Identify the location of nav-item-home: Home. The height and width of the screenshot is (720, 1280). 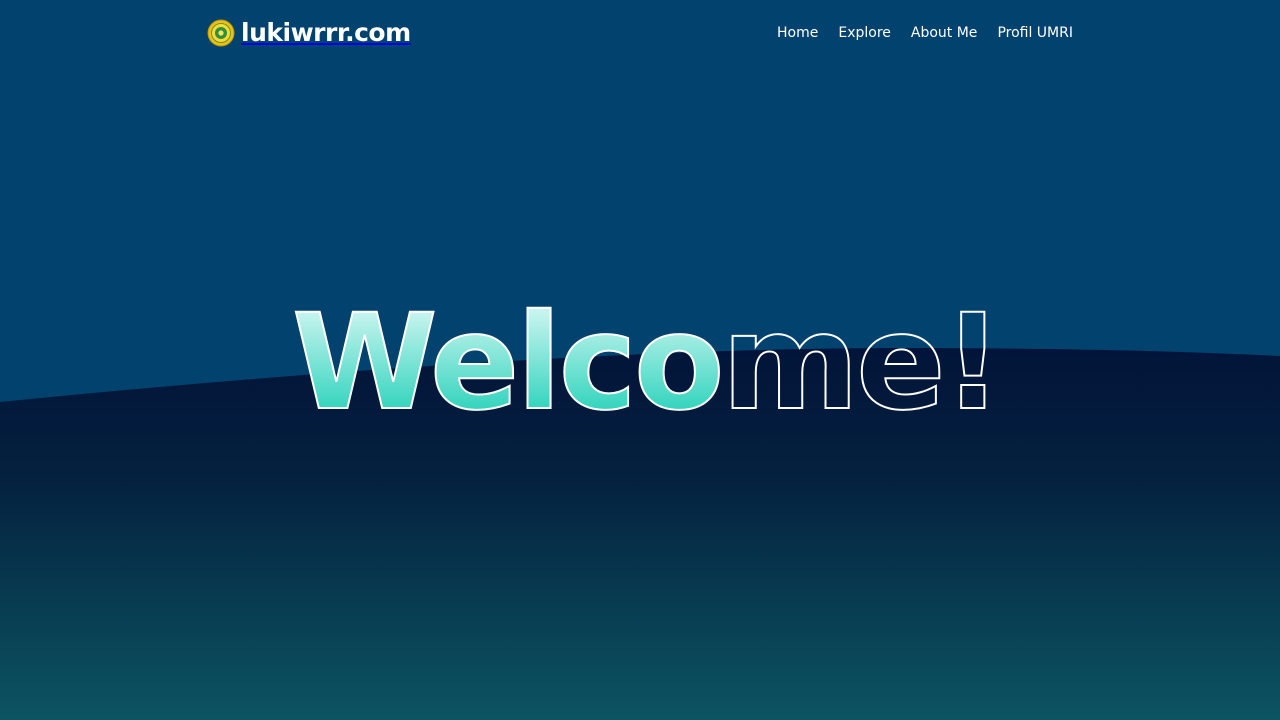
(797, 33).